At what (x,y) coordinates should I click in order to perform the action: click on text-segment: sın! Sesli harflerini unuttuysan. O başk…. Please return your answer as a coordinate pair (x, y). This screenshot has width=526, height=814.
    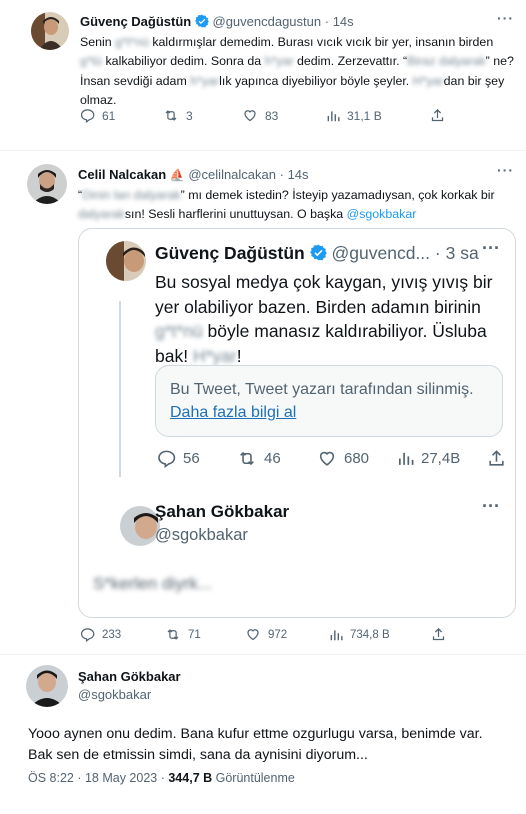
    Looking at the image, I should click on (235, 214).